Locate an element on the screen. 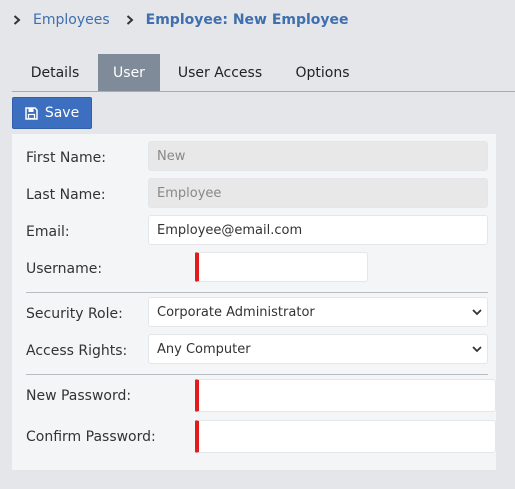 The image size is (515, 489). username-label: Username: is located at coordinates (64, 269).